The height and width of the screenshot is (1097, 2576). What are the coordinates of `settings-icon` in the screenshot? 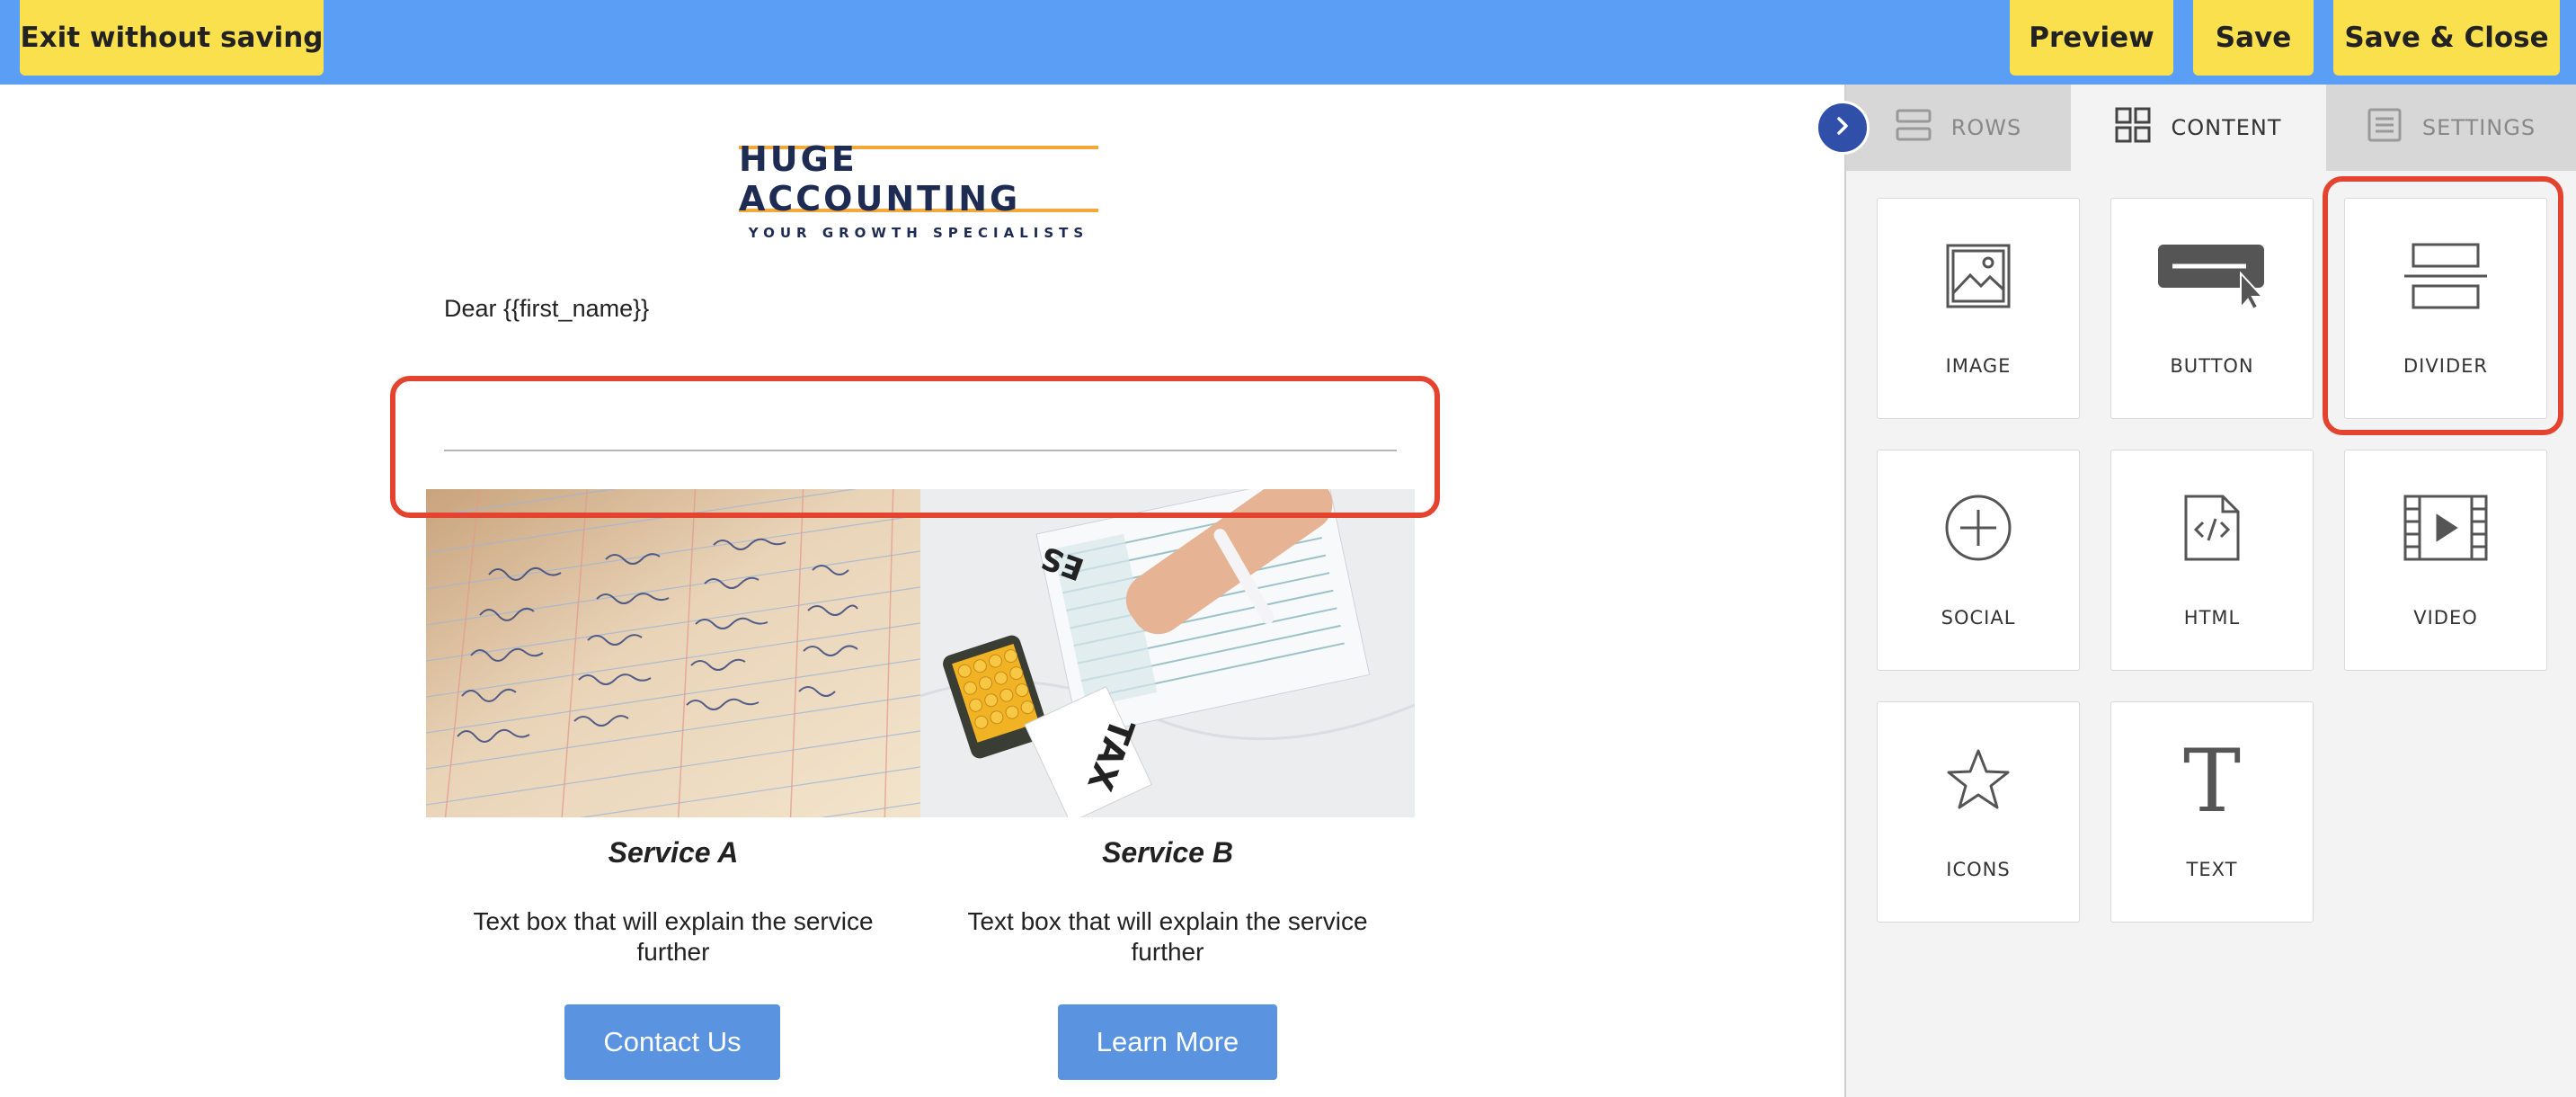 It's located at (2385, 127).